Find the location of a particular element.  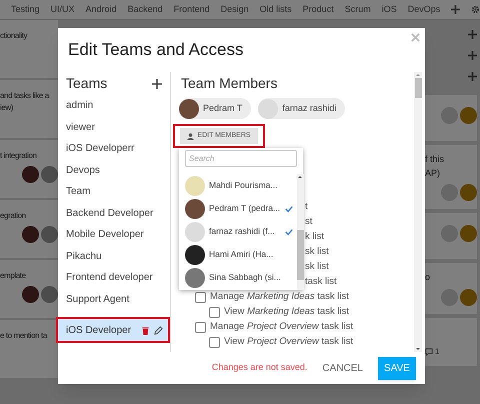

board-tab: Backend is located at coordinates (145, 9).